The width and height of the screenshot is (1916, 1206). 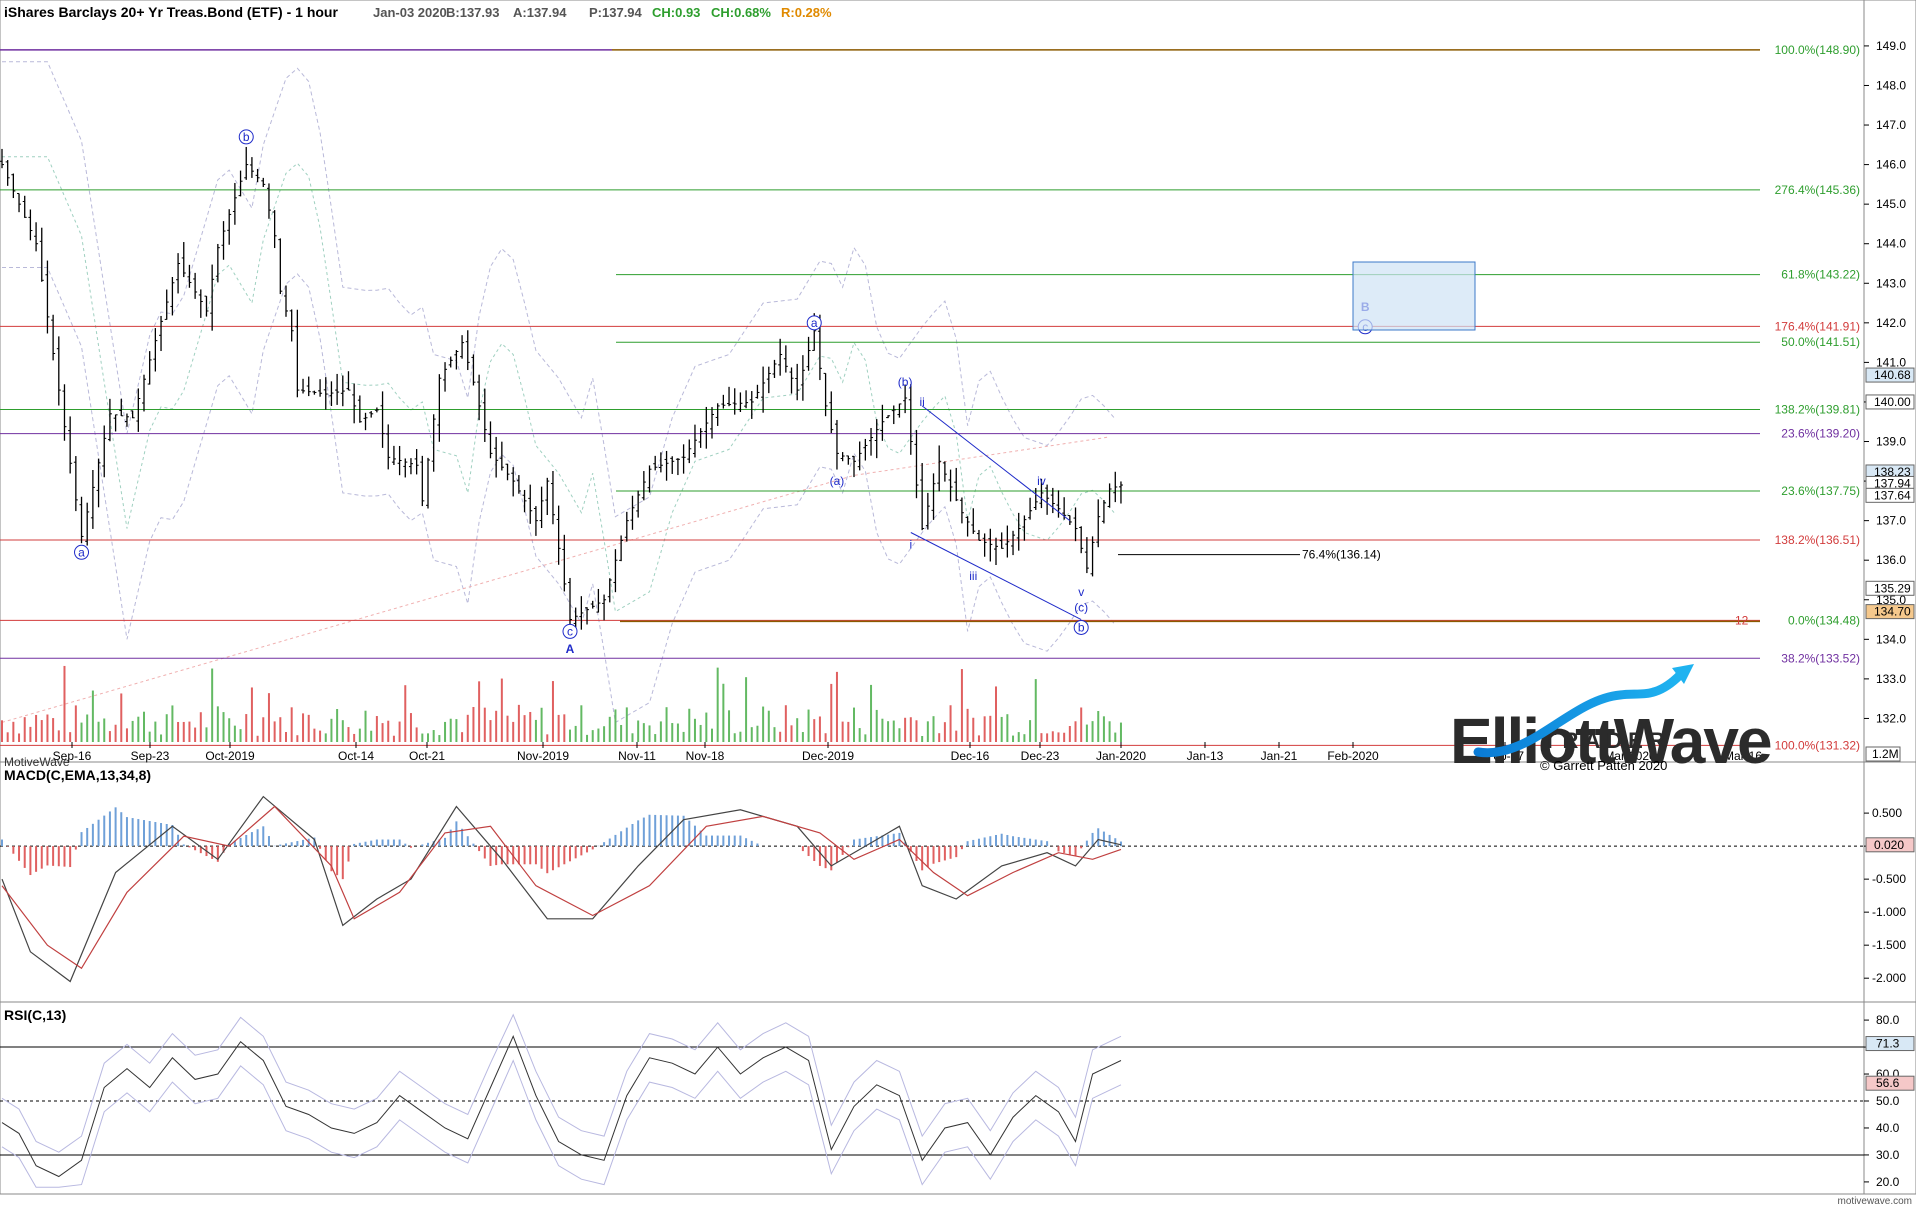 I want to click on macd-tick-label: -1.000, so click(x=1889, y=912).